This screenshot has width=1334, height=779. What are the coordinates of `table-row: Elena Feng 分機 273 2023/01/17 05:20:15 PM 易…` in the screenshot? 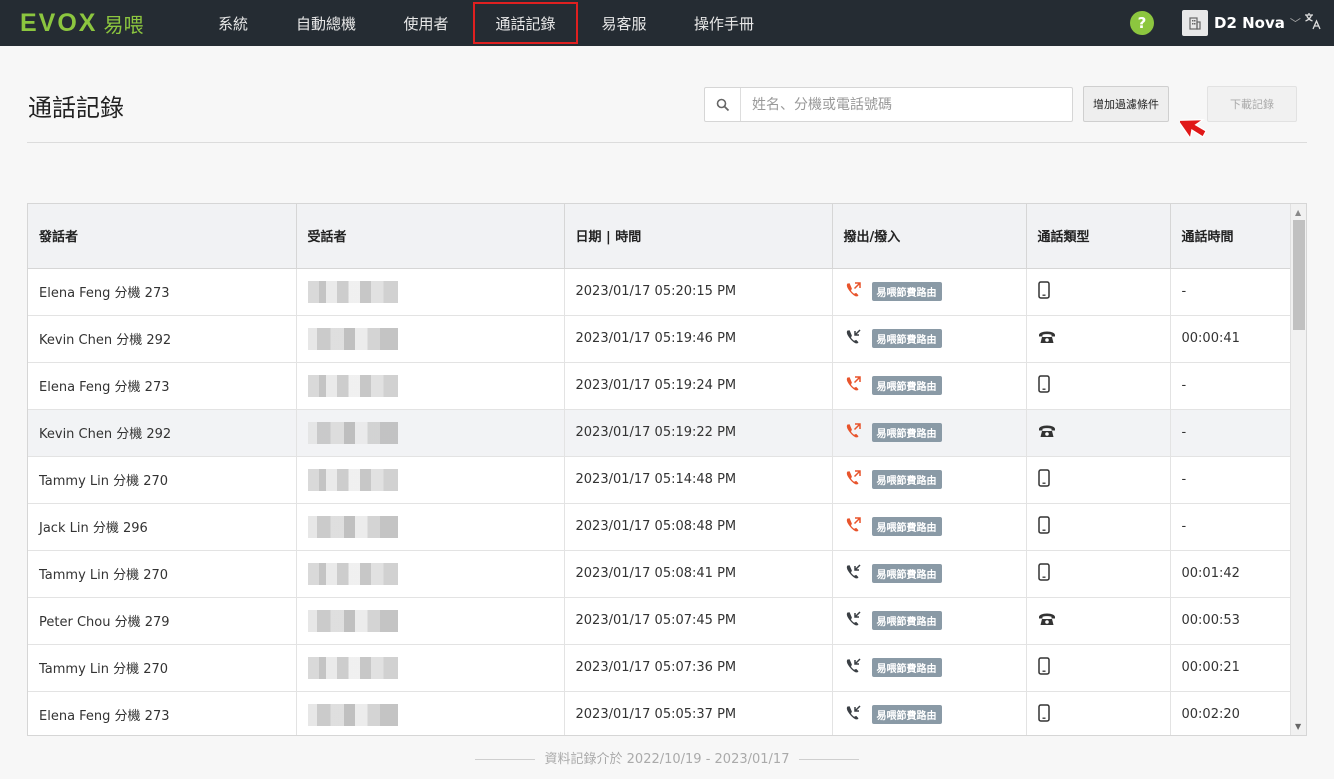 It's located at (659, 292).